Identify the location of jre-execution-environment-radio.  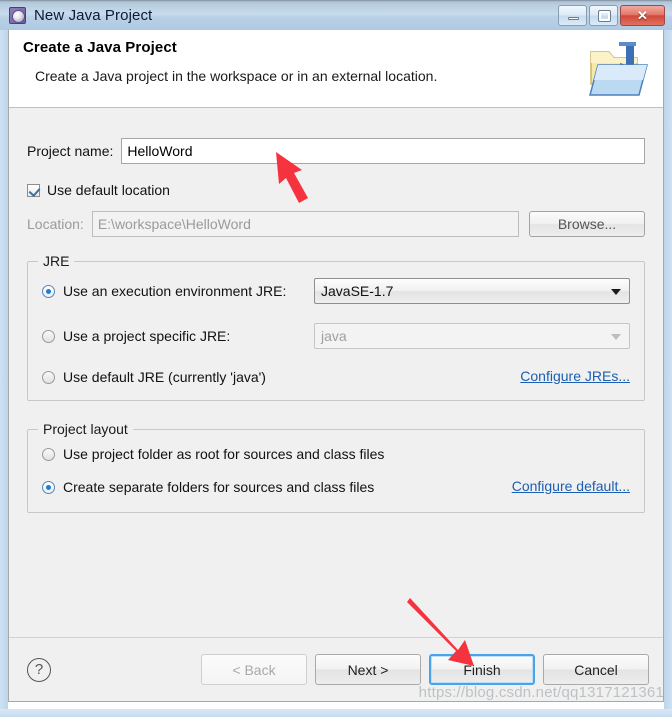
(48, 291).